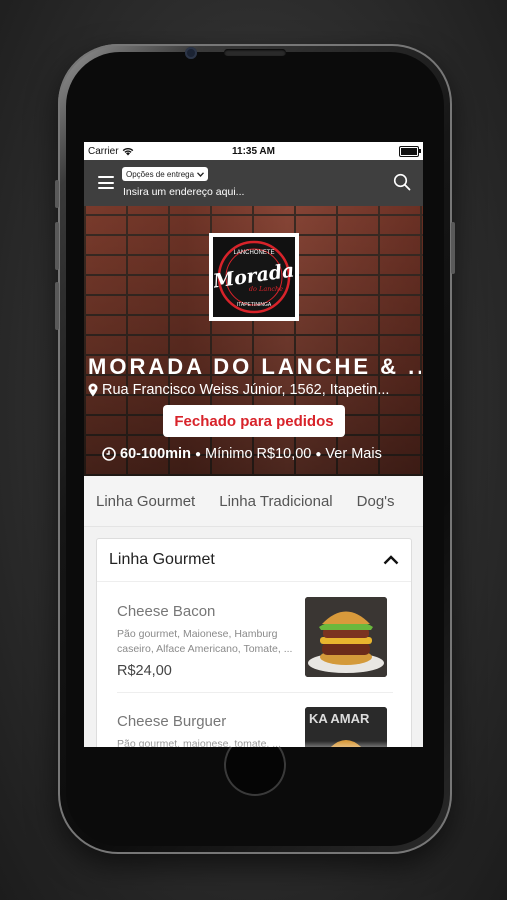 Image resolution: width=507 pixels, height=900 pixels. What do you see at coordinates (254, 560) in the screenshot?
I see `menu-section-header: Linha Gourmet` at bounding box center [254, 560].